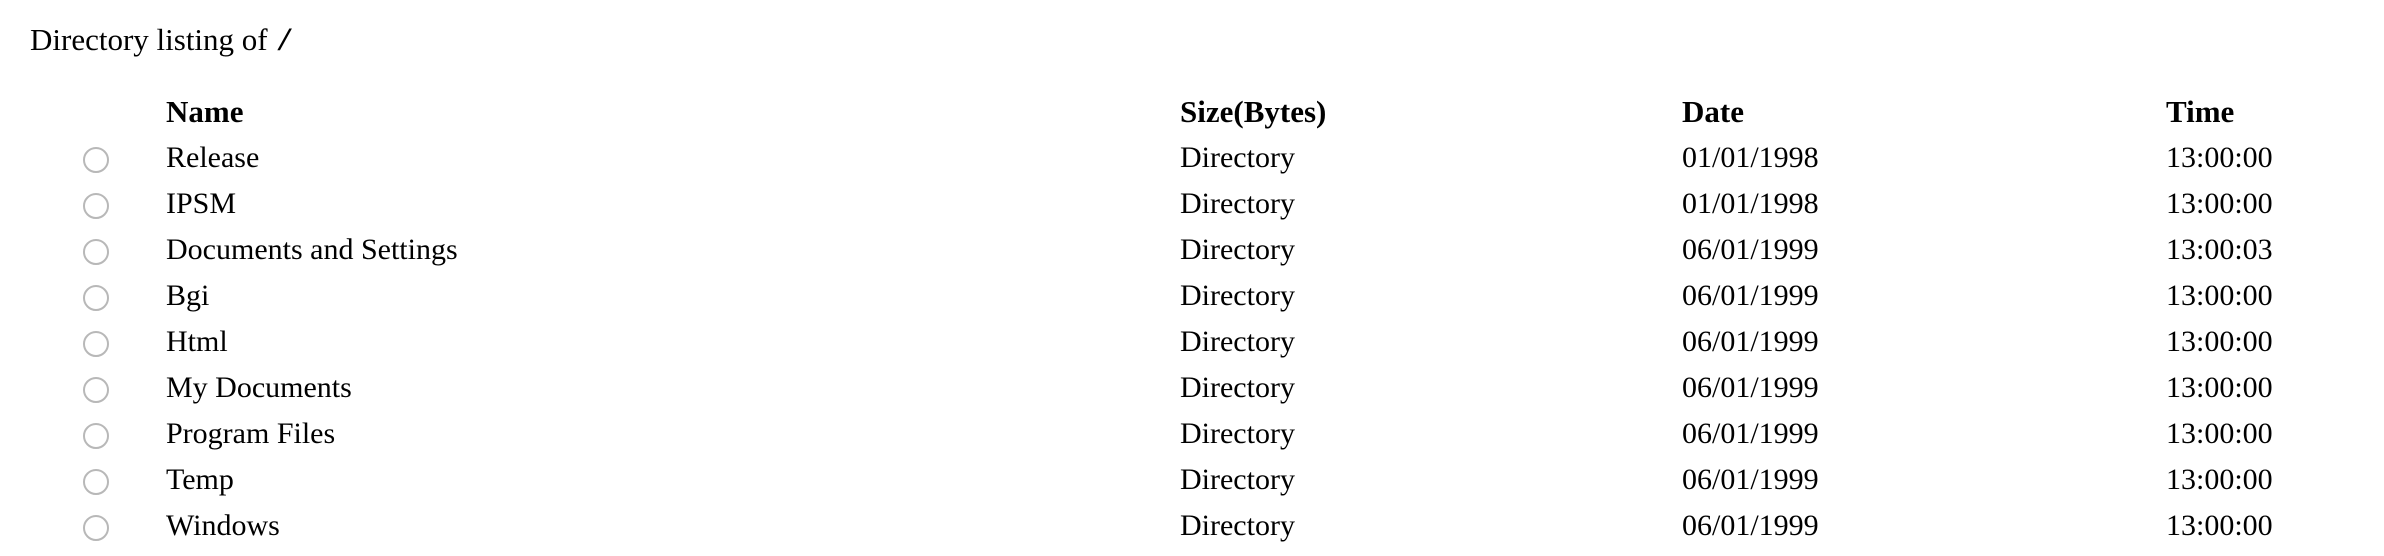 The image size is (2384, 556). Describe the element at coordinates (201, 203) in the screenshot. I see `entry-name: IPSM` at that location.